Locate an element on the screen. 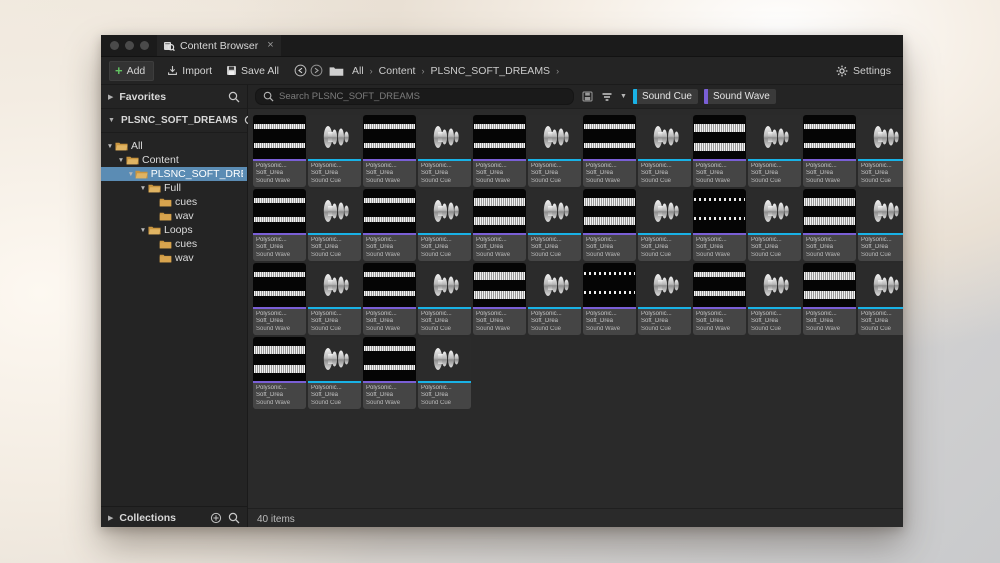  sidebar-section-project: ▼ PLSNC_SOFT_DREAMS is located at coordinates (178, 121).